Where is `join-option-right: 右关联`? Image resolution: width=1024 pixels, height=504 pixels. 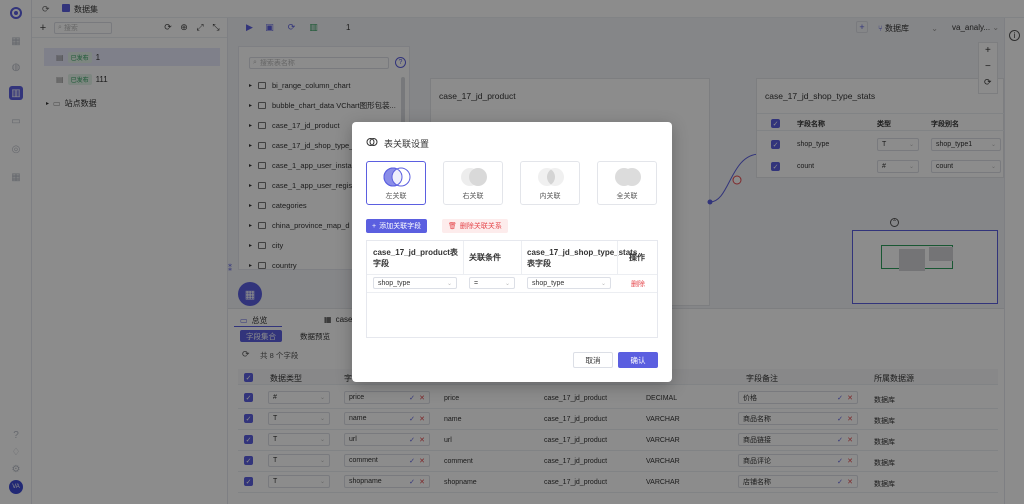 join-option-right: 右关联 is located at coordinates (473, 183).